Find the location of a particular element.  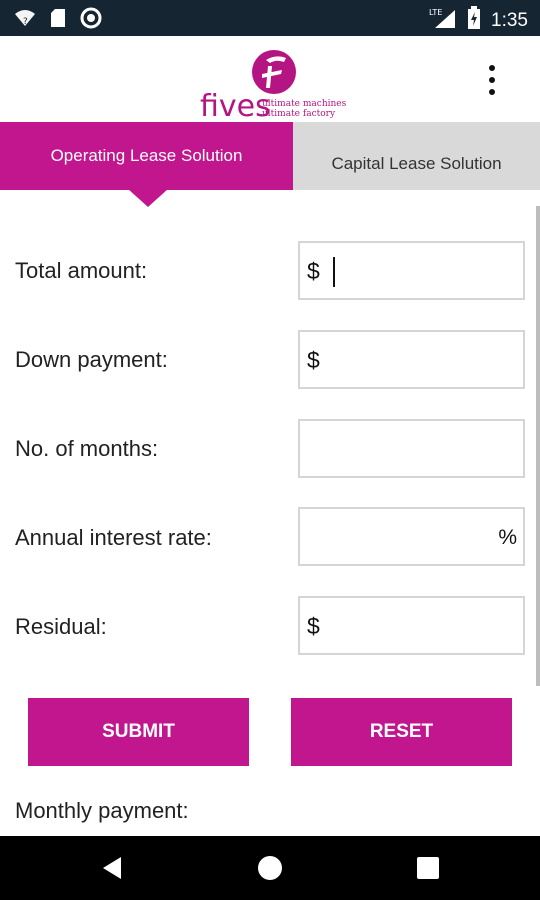

app-bar: fives ultimate machines ultimate factory is located at coordinates (270, 80).